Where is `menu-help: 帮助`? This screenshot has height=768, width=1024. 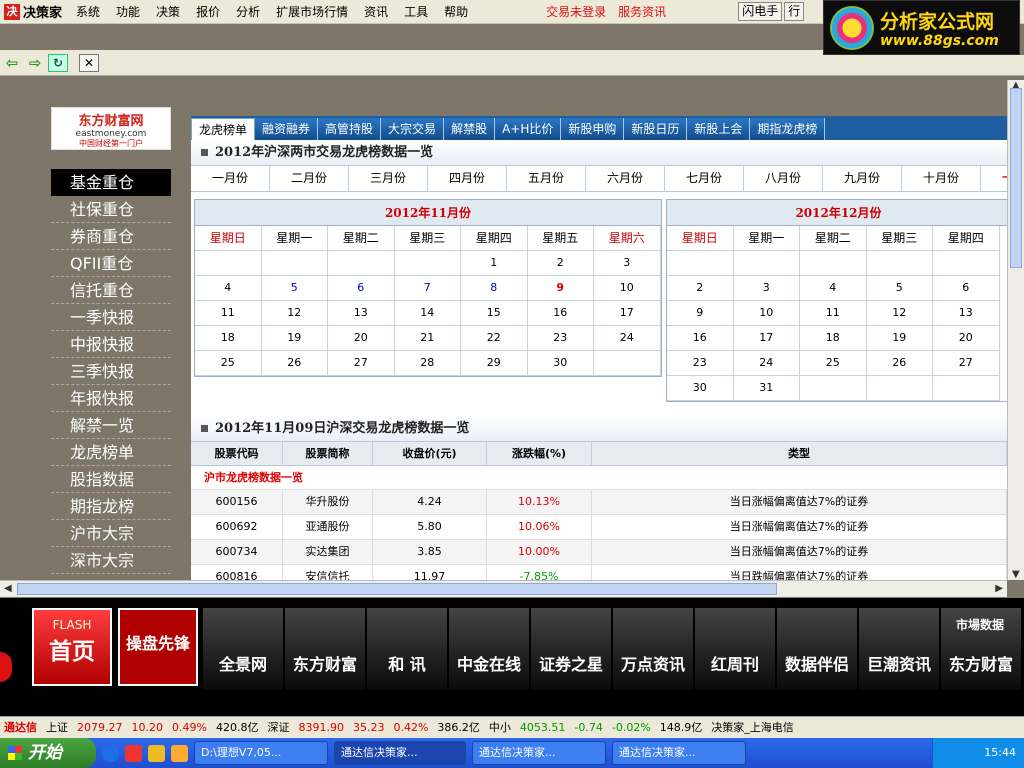 menu-help: 帮助 is located at coordinates (456, 12).